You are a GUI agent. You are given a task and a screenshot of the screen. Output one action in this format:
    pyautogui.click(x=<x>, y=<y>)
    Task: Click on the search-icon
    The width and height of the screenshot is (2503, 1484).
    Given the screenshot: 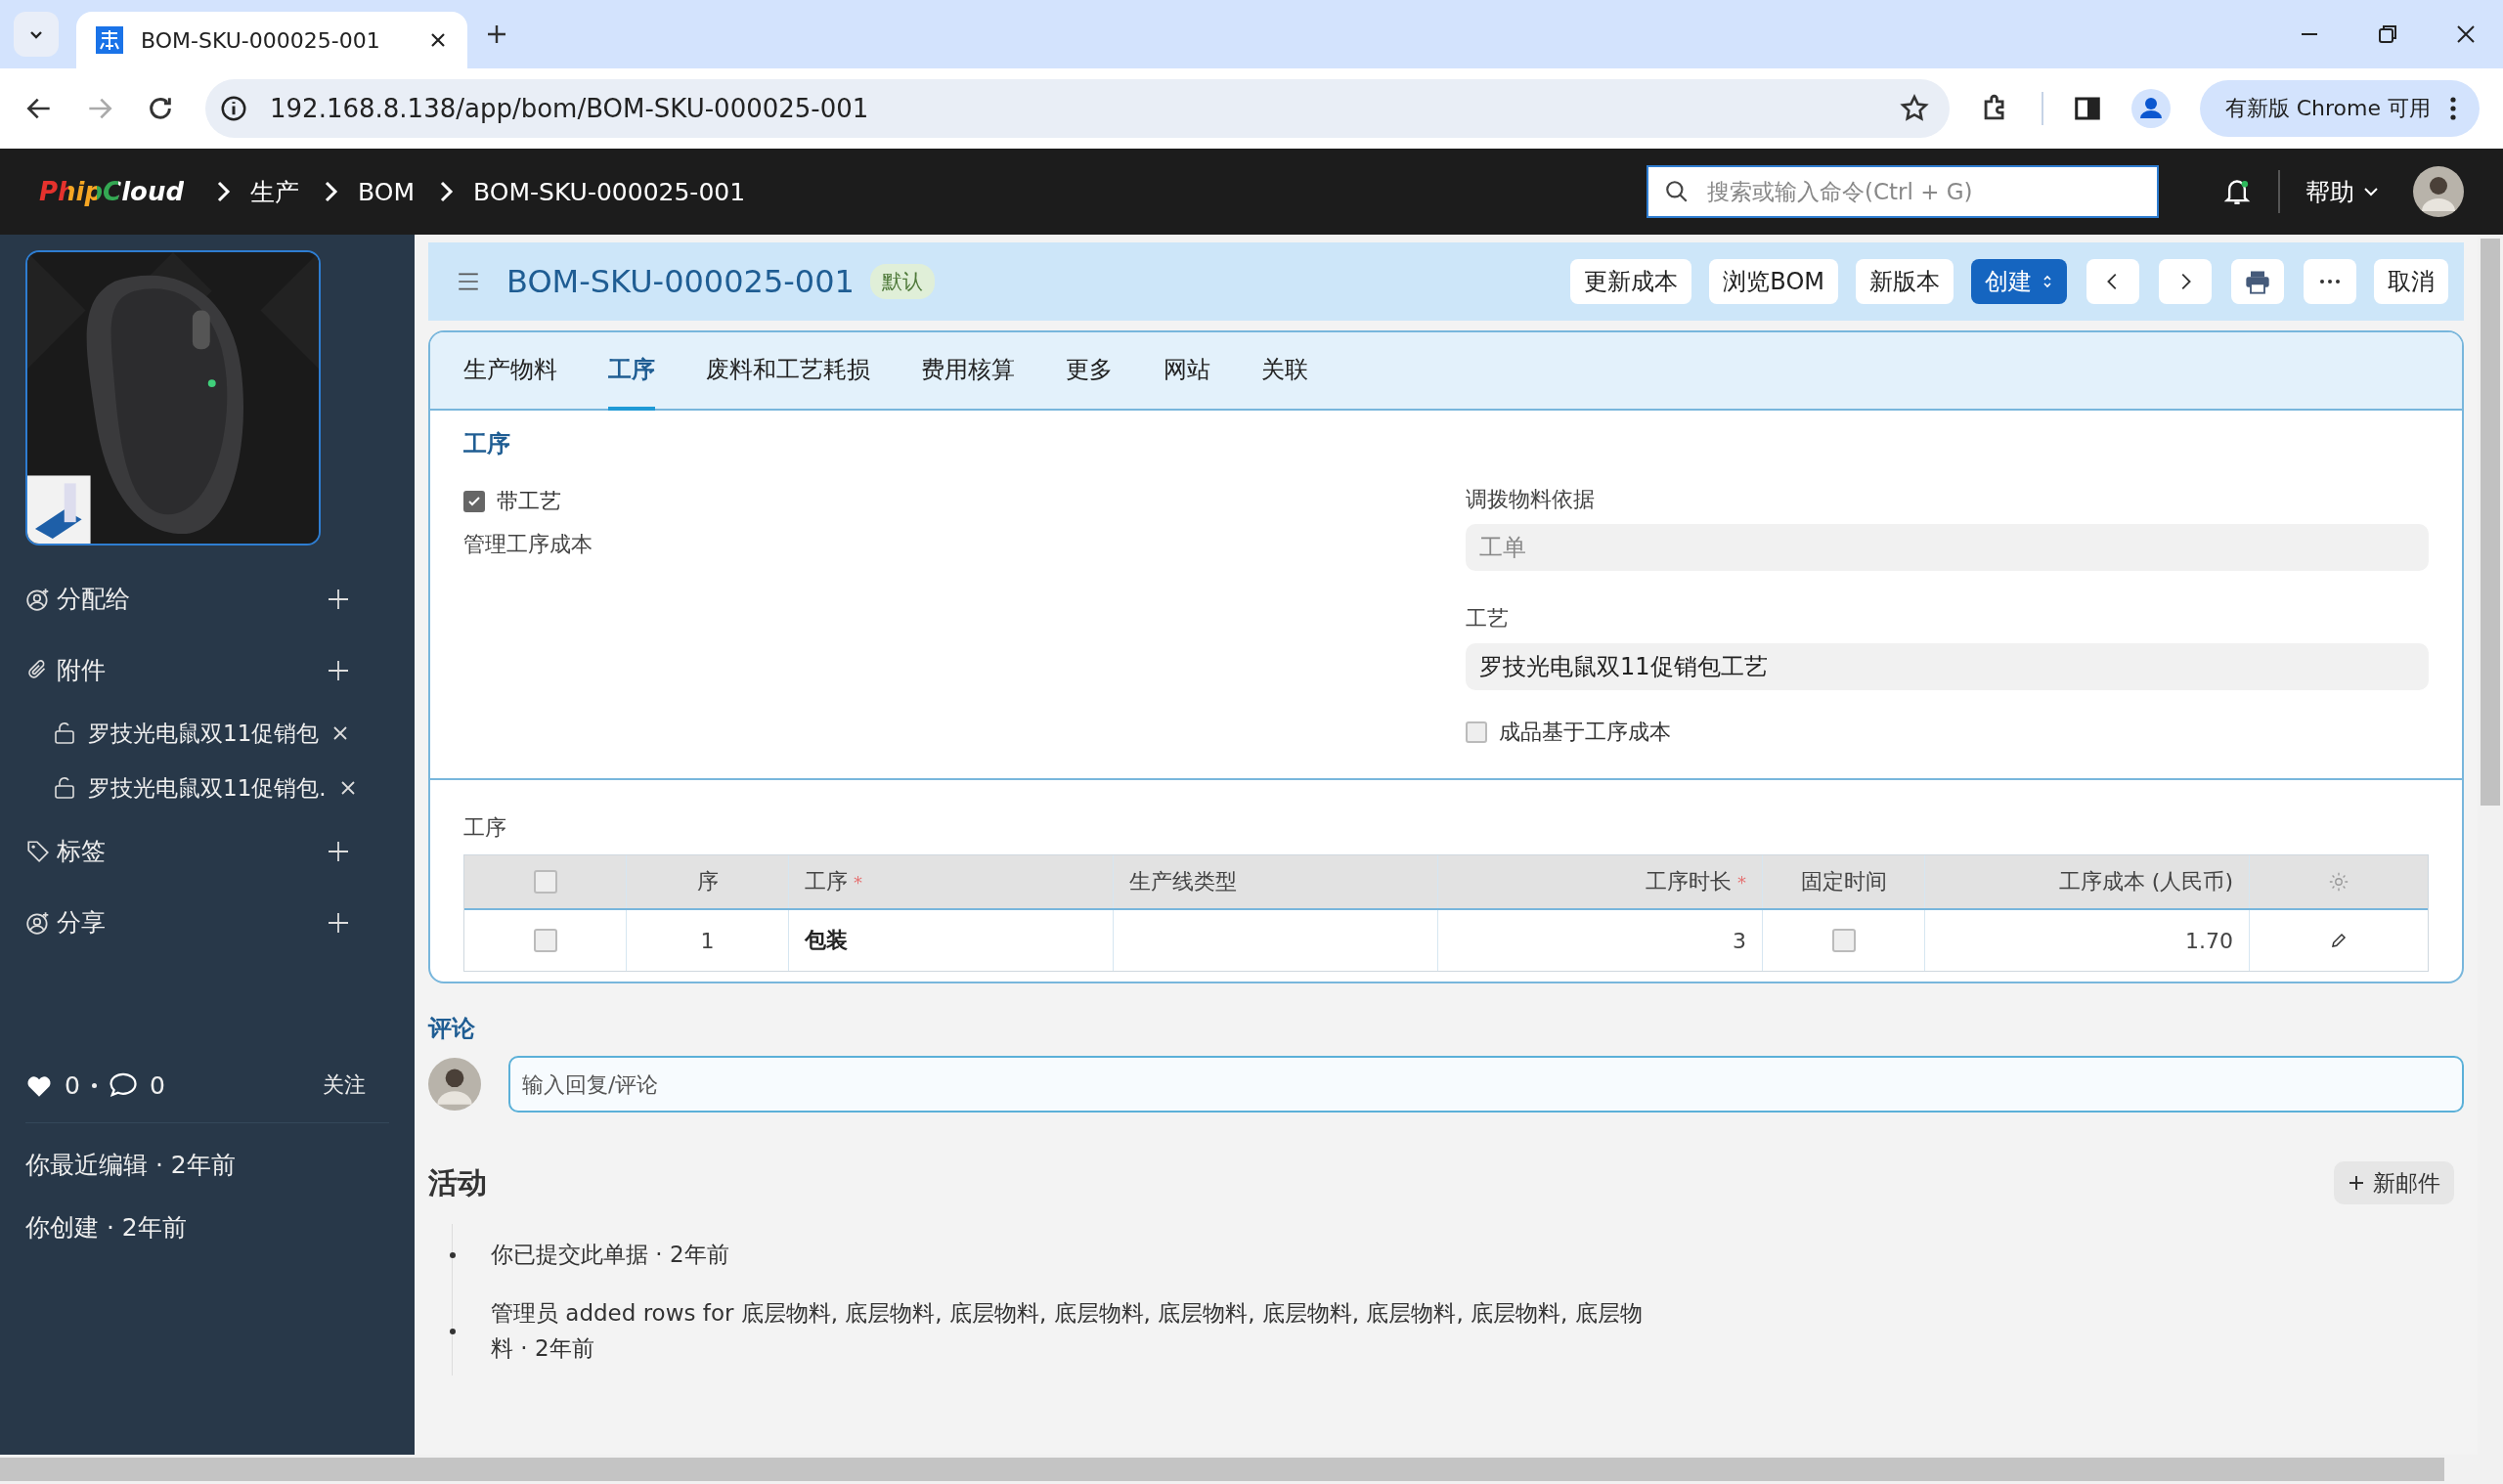 What is the action you would take?
    pyautogui.click(x=1677, y=191)
    